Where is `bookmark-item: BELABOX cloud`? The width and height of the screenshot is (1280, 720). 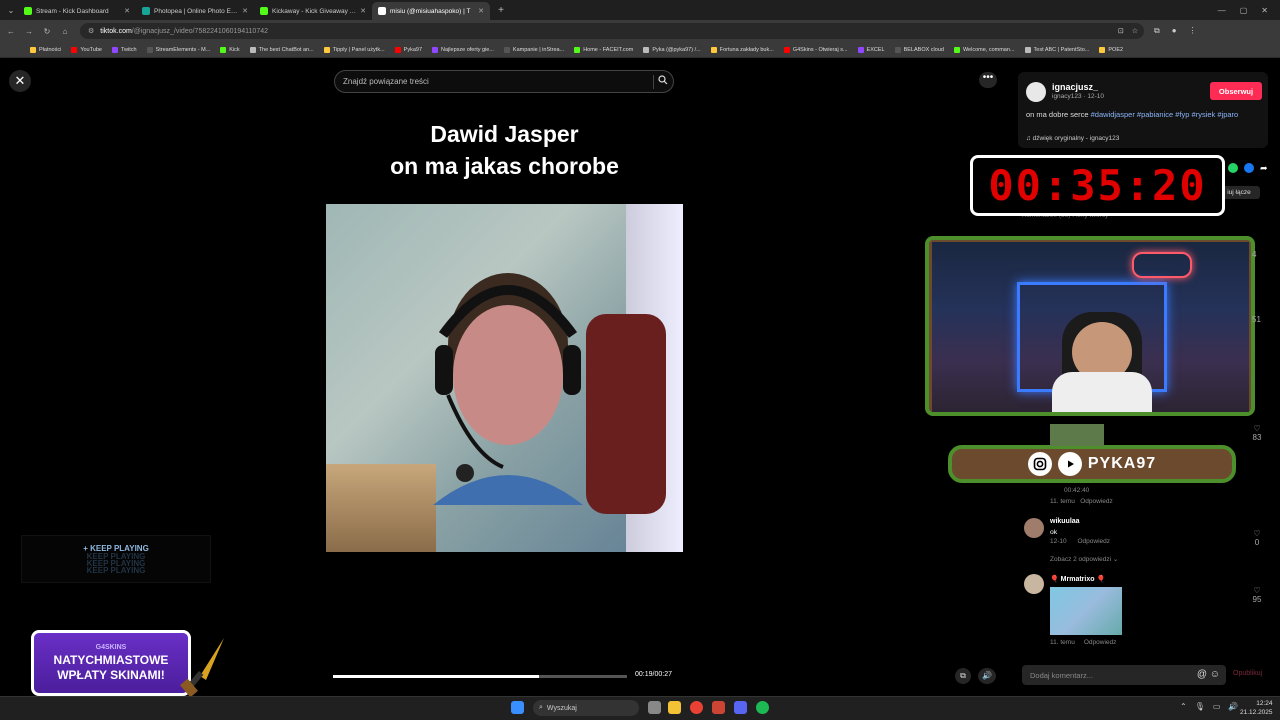
bookmark-item: BELABOX cloud is located at coordinates (919, 49).